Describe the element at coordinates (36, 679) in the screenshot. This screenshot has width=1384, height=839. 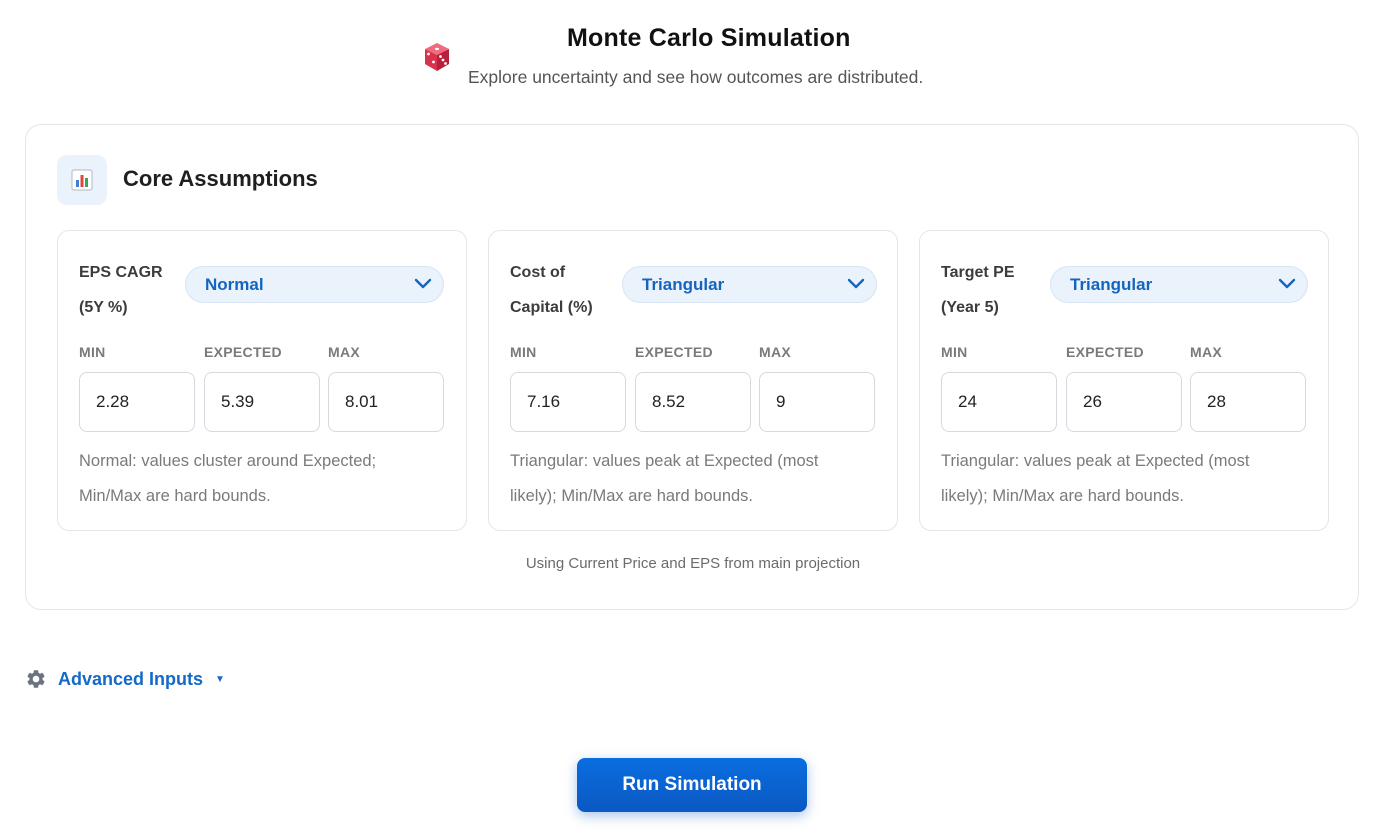
I see `gear-icon` at that location.